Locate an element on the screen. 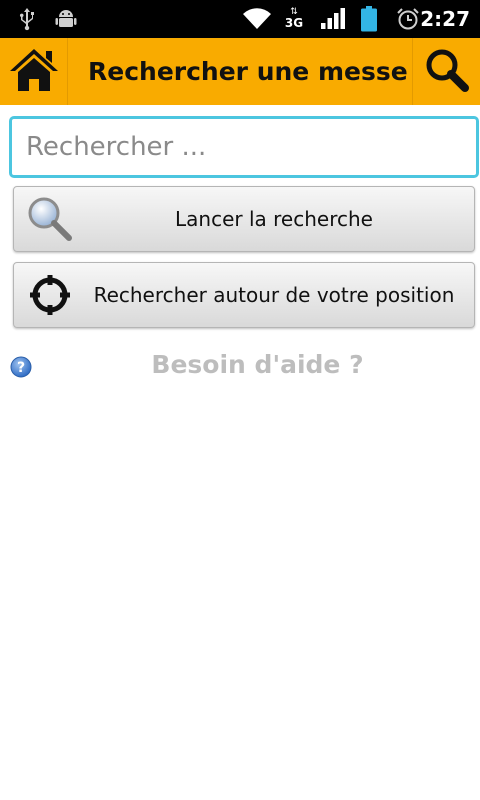  android-debug-icon is located at coordinates (66, 19).